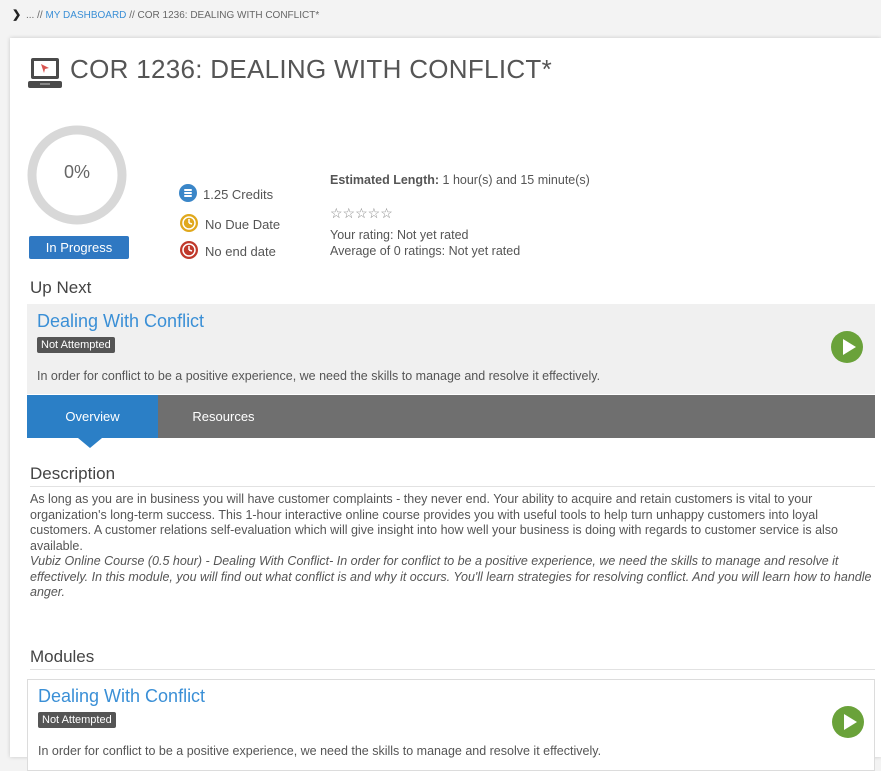 This screenshot has width=881, height=771. I want to click on progress-percent: 0%, so click(76, 172).